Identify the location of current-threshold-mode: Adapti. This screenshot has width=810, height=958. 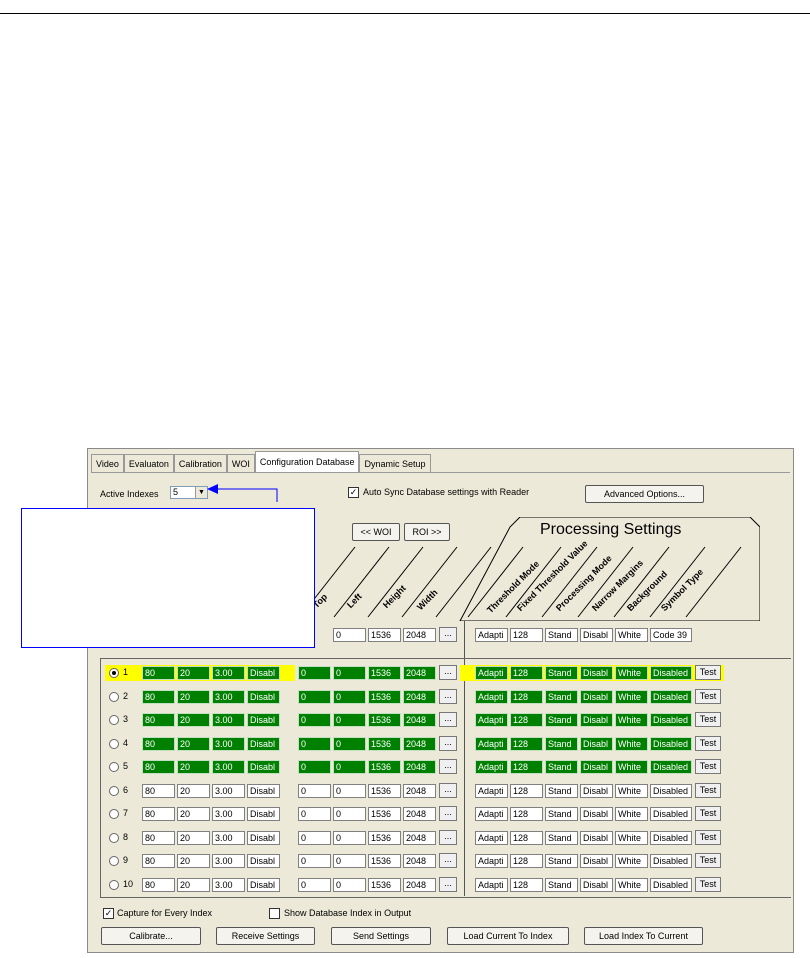
(491, 635).